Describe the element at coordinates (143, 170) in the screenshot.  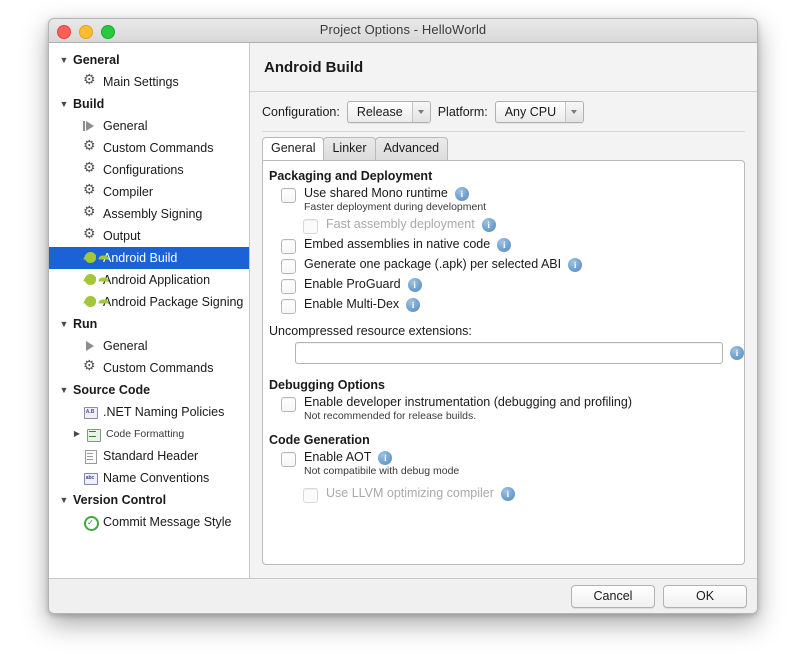
I see `tree-item-label: Configurations` at that location.